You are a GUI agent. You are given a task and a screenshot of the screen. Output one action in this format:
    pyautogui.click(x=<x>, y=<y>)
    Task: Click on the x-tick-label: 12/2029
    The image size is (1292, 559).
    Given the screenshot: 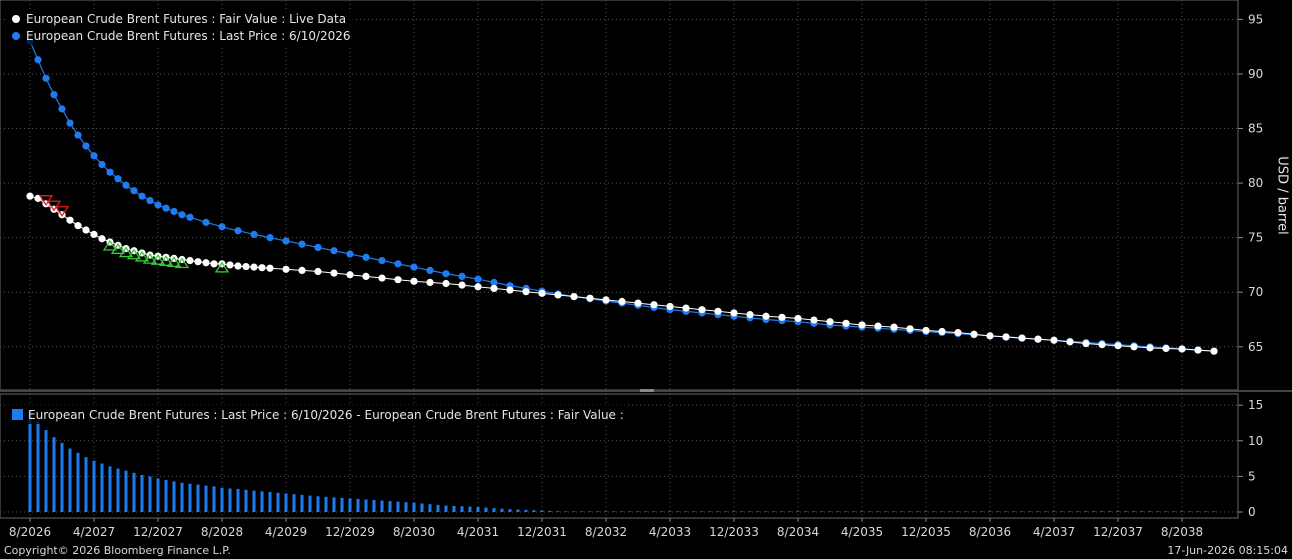 What is the action you would take?
    pyautogui.click(x=350, y=532)
    